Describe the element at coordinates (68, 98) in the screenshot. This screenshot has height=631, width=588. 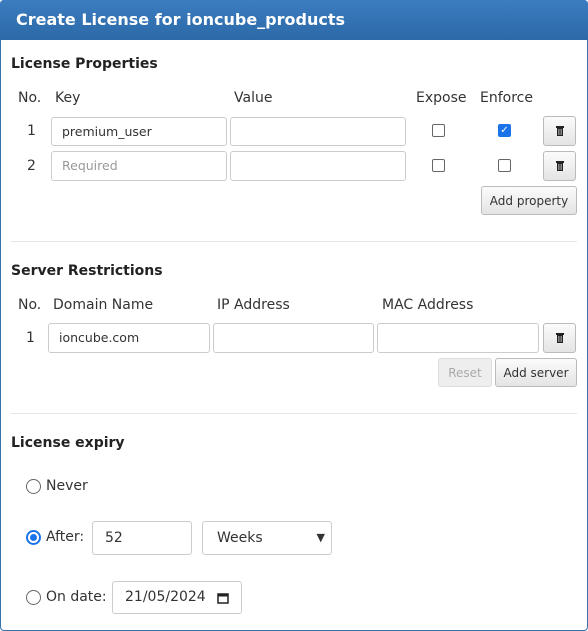
I see `col-key: Key` at that location.